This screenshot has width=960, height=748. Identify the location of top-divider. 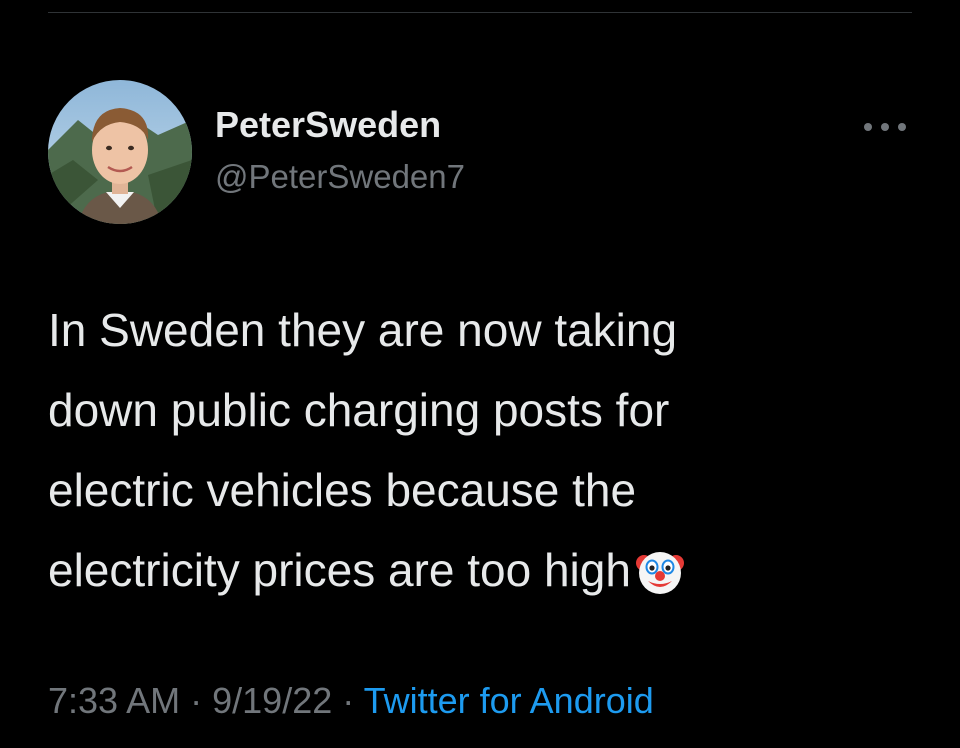
(480, 12).